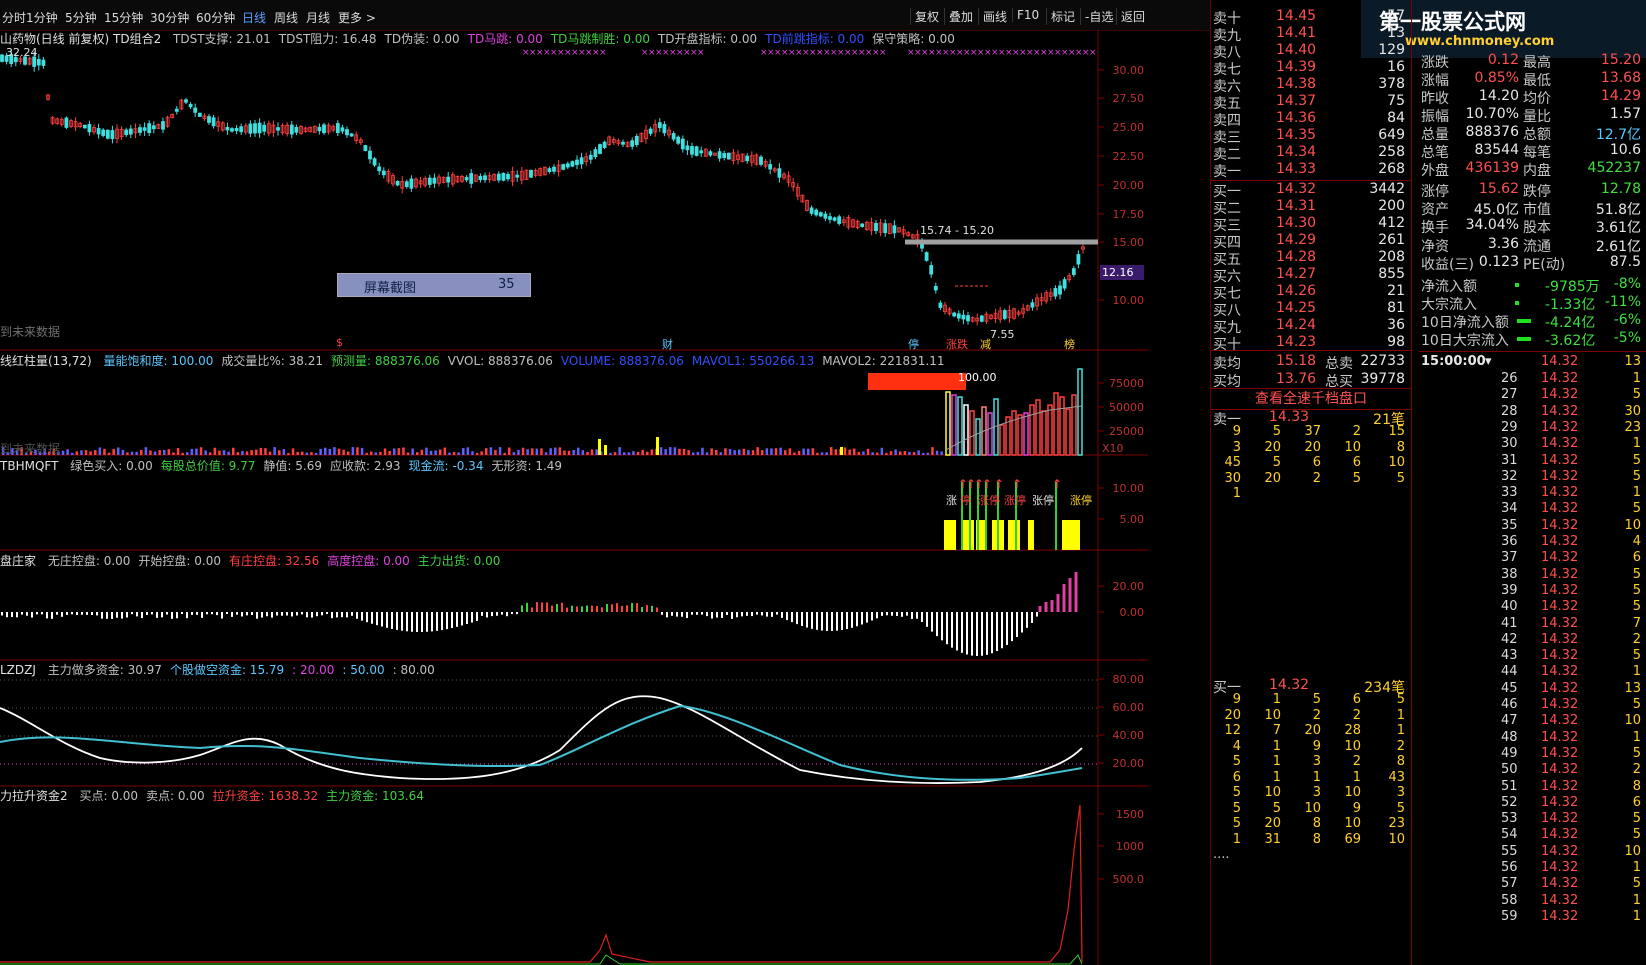 The width and height of the screenshot is (1646, 965). I want to click on period-tab: 月线, so click(318, 17).